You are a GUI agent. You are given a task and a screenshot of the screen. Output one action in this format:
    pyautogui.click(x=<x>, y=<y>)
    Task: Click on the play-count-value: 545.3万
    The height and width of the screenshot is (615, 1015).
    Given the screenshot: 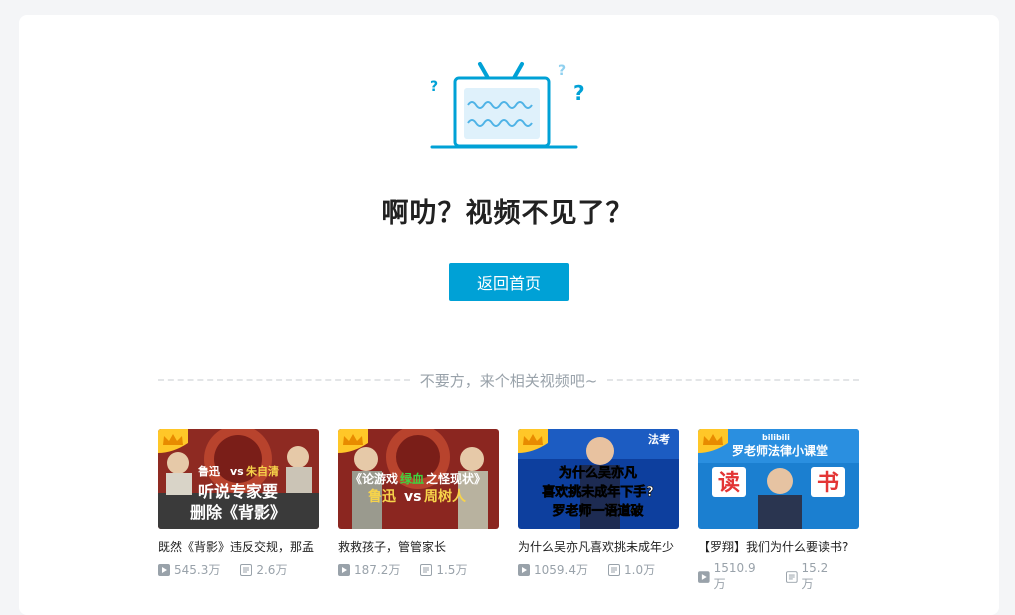 What is the action you would take?
    pyautogui.click(x=197, y=570)
    